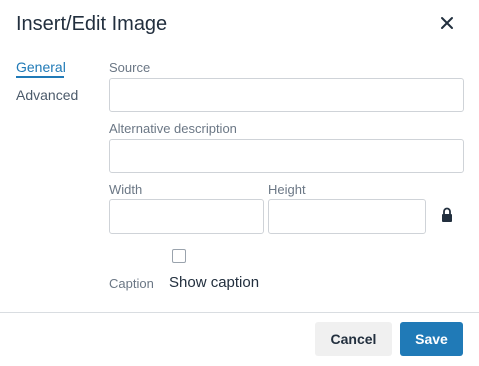 Image resolution: width=479 pixels, height=366 pixels. What do you see at coordinates (447, 215) in the screenshot?
I see `lock-icon` at bounding box center [447, 215].